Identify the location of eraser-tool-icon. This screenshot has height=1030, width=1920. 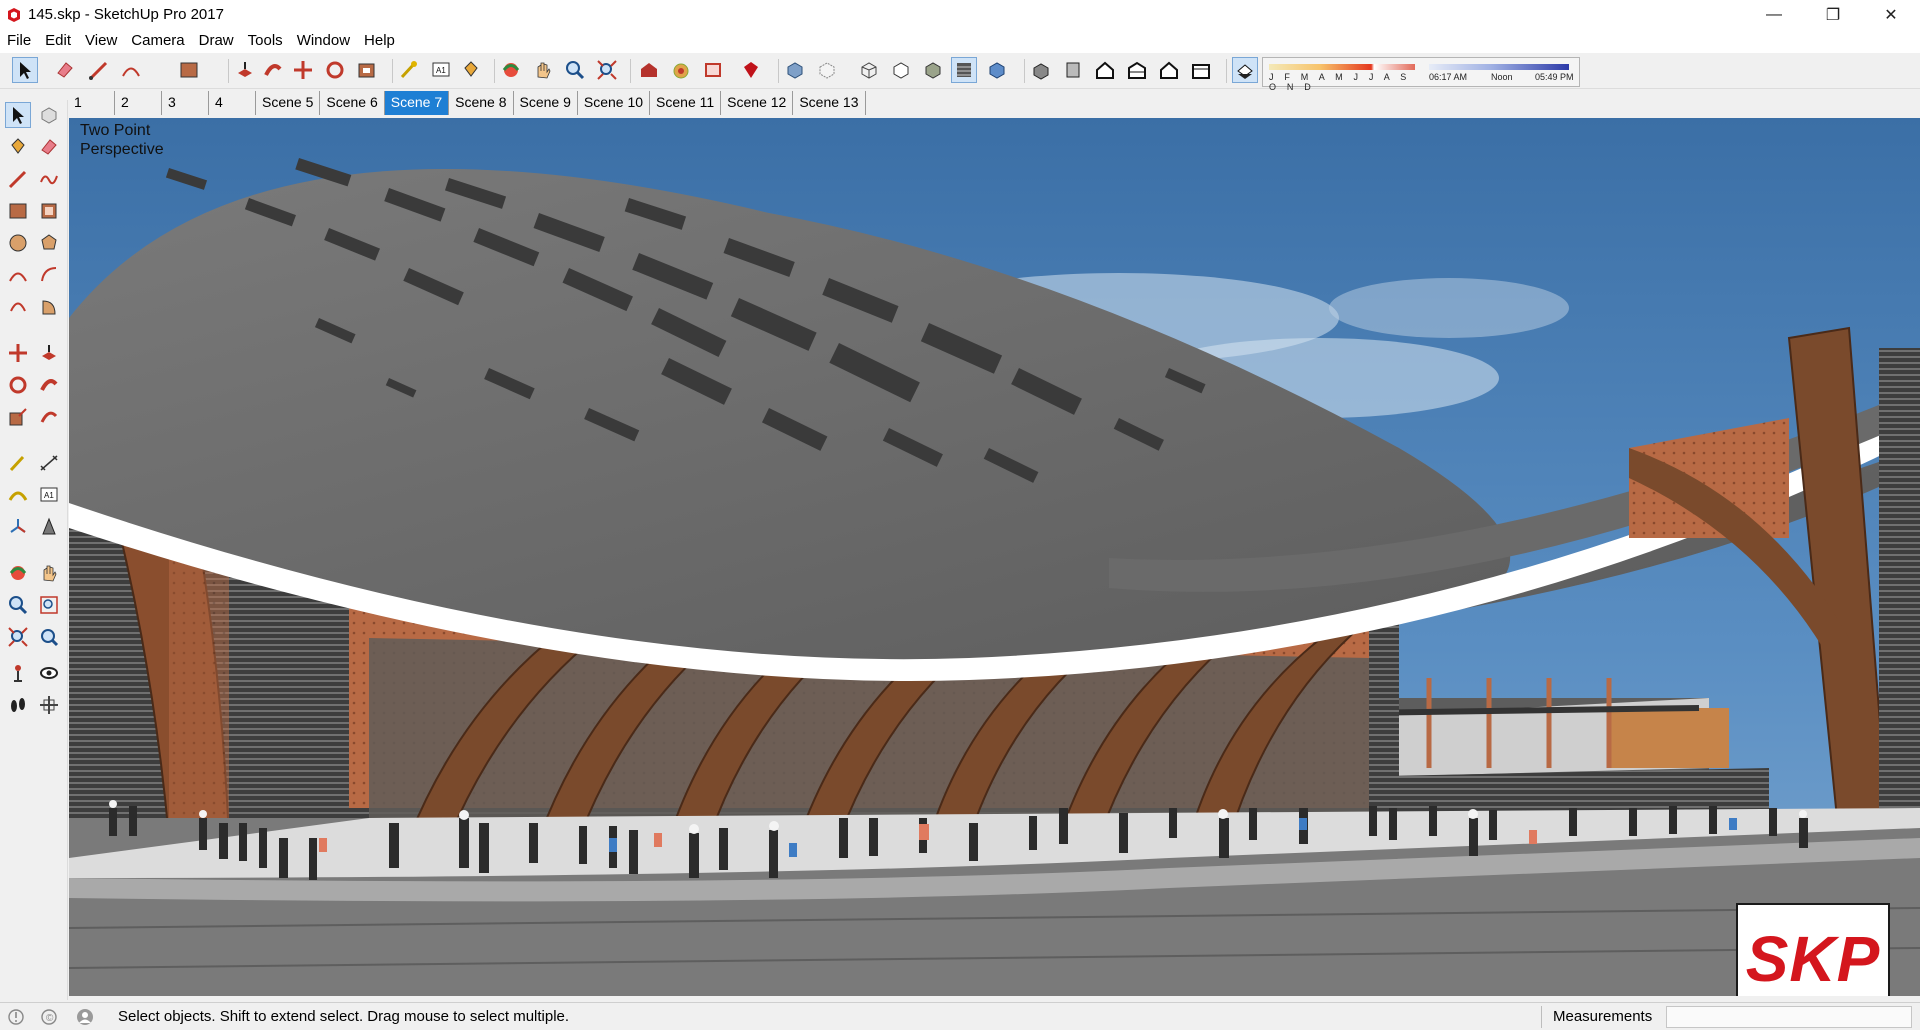
(49, 147).